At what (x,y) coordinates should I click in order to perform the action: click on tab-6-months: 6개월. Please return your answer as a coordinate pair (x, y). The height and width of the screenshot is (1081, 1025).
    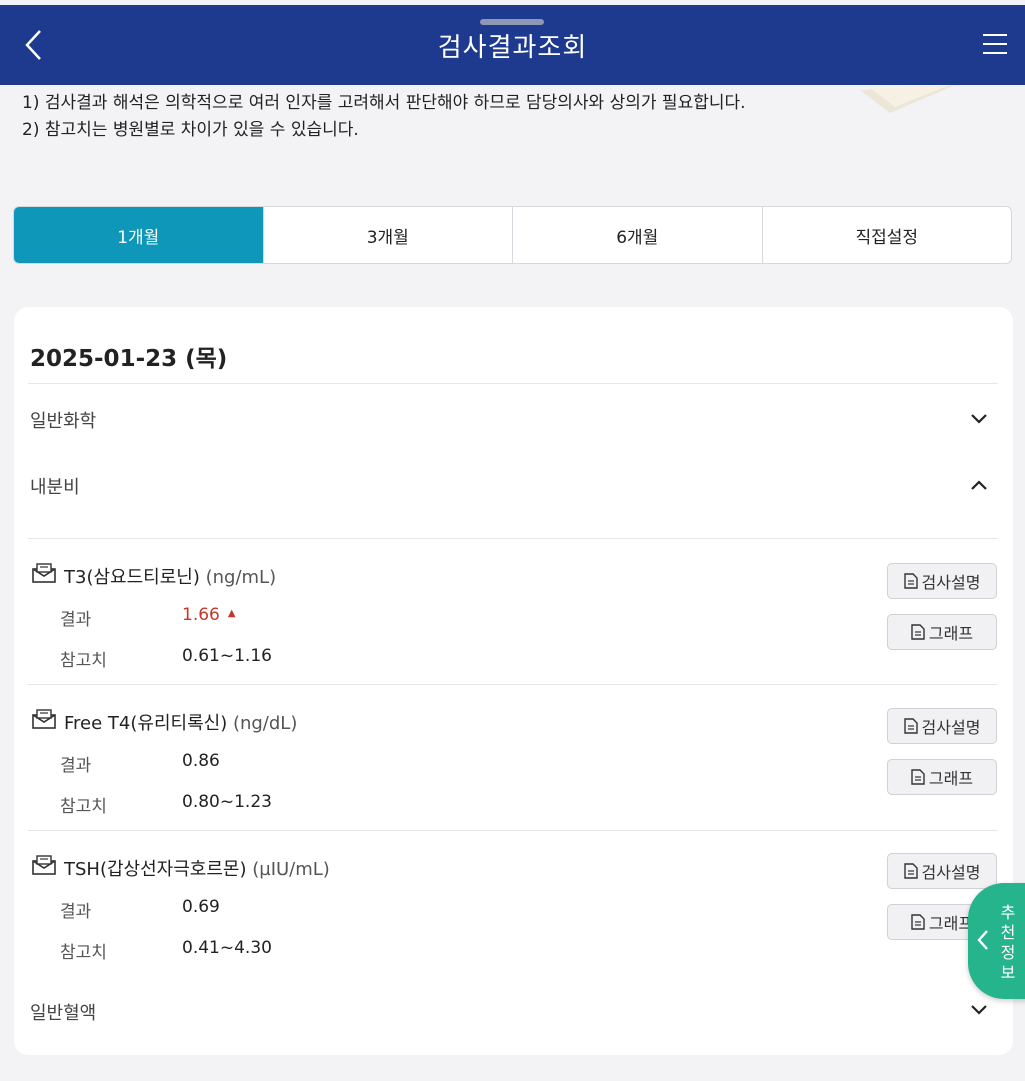
    Looking at the image, I should click on (637, 235).